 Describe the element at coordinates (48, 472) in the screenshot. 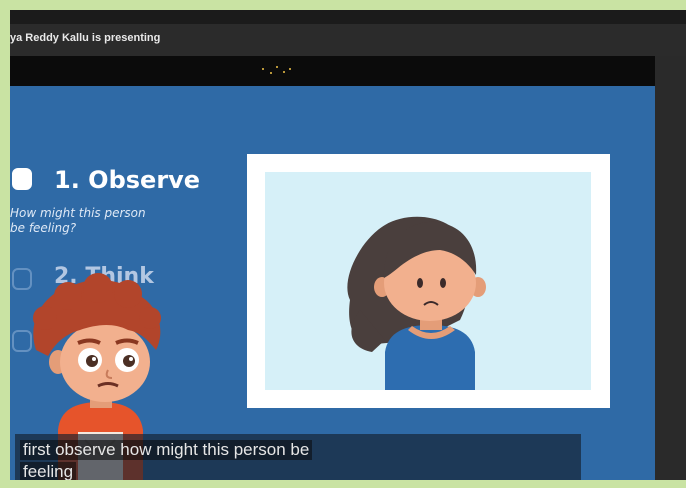

I see `caption-line-2: feeling` at that location.